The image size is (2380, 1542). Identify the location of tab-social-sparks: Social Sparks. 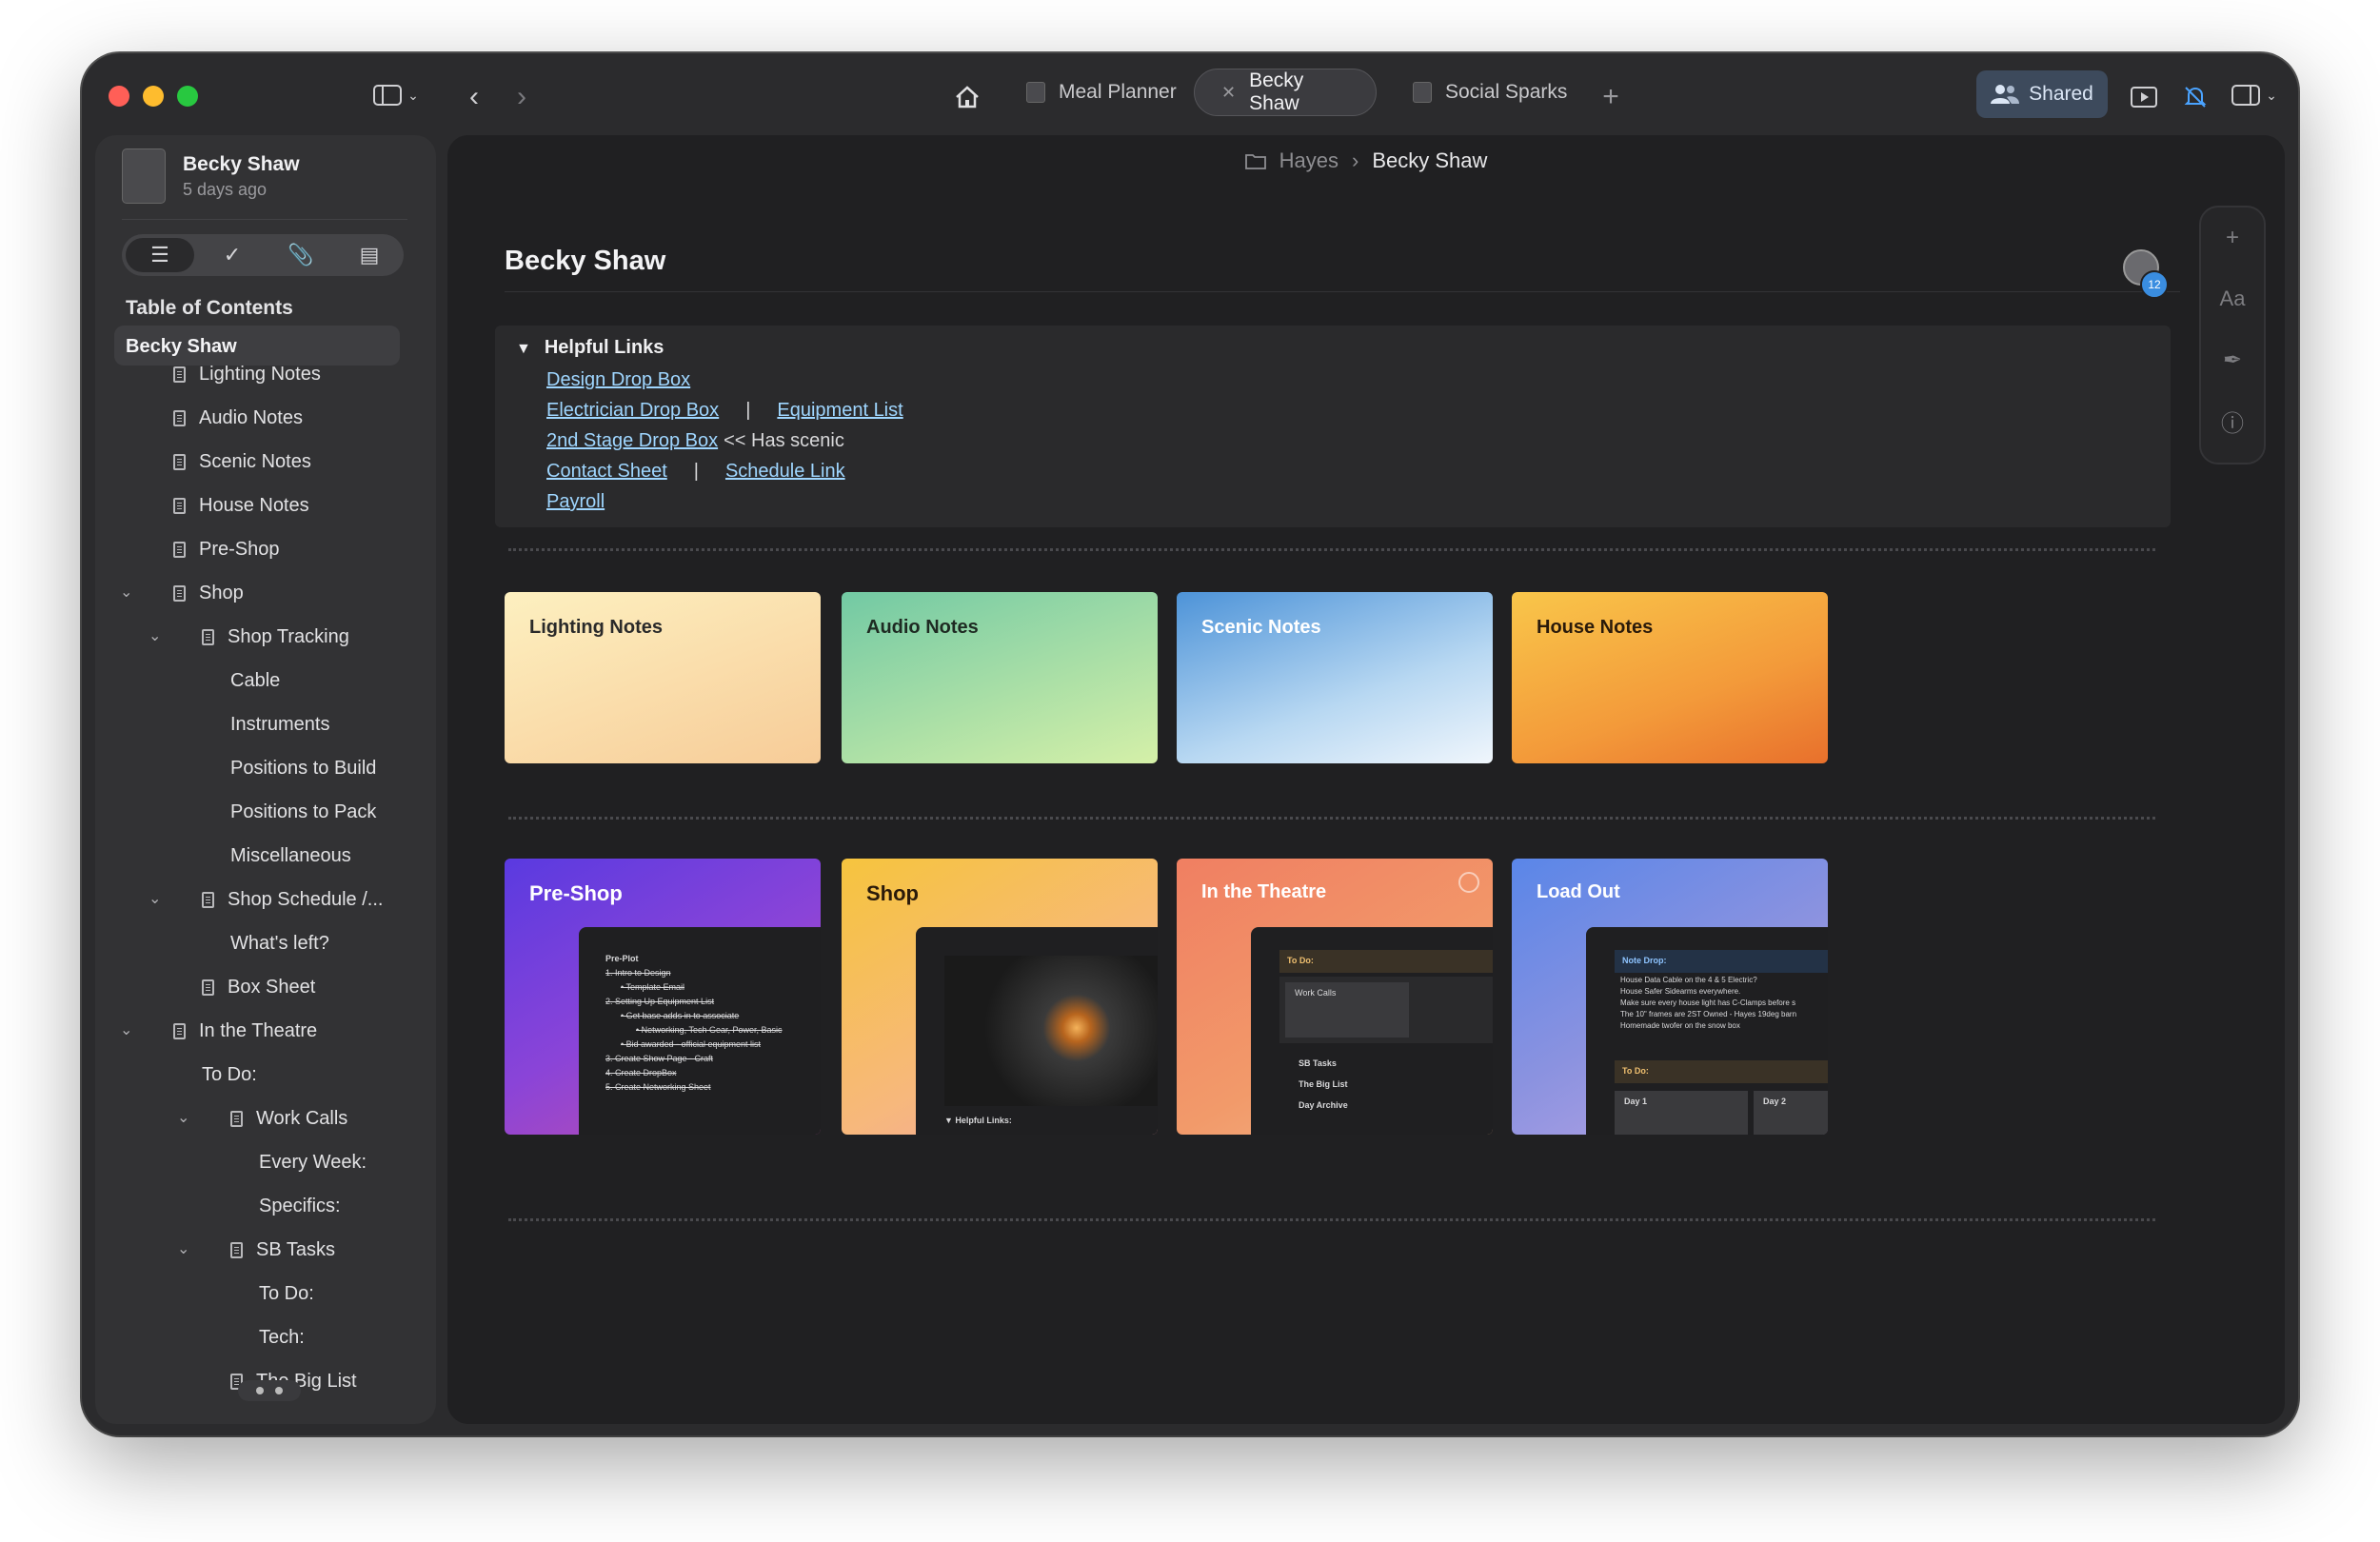
(1490, 92).